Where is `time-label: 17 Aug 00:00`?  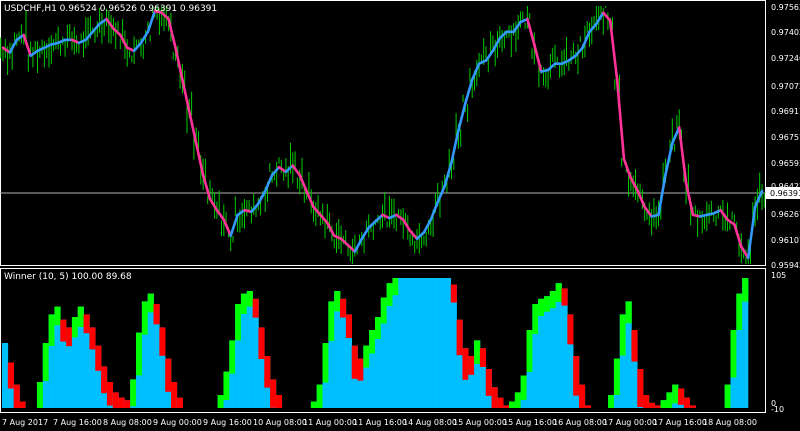
time-label: 17 Aug 00:00 is located at coordinates (630, 422).